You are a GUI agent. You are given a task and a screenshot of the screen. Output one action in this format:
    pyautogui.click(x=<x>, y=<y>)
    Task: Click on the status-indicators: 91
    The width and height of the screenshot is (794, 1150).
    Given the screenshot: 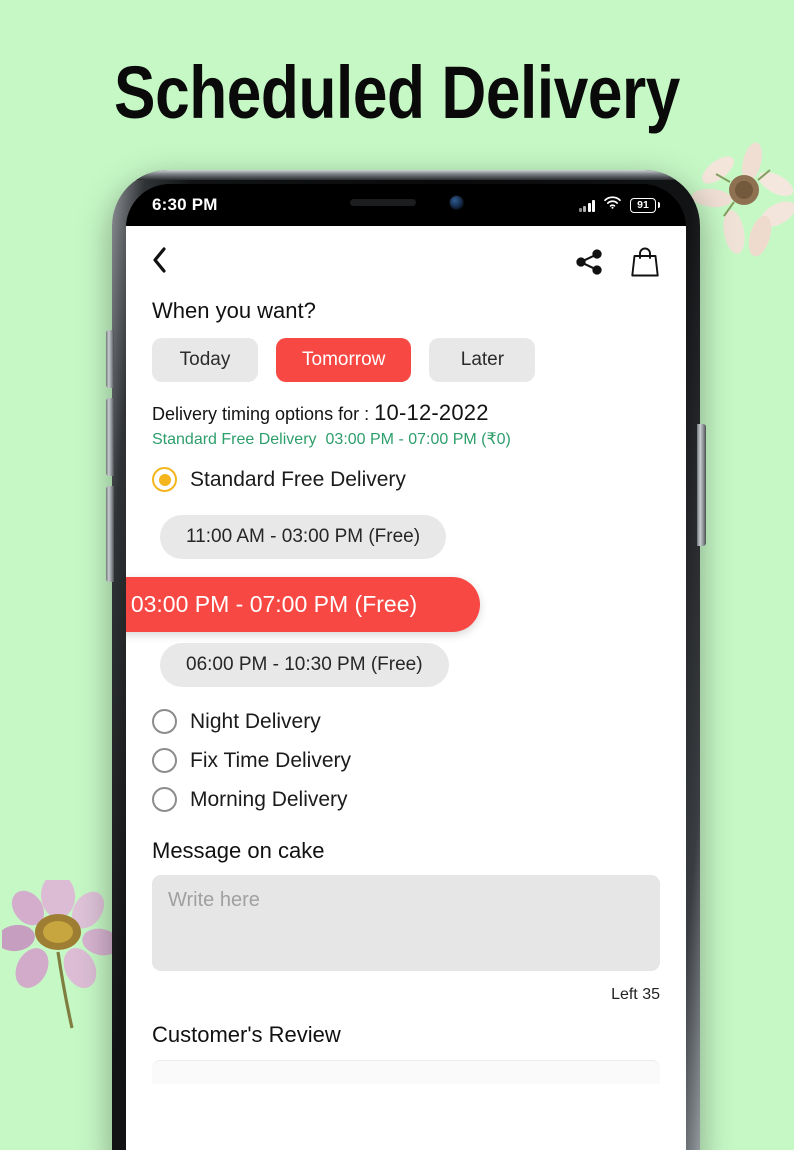 What is the action you would take?
    pyautogui.click(x=619, y=205)
    